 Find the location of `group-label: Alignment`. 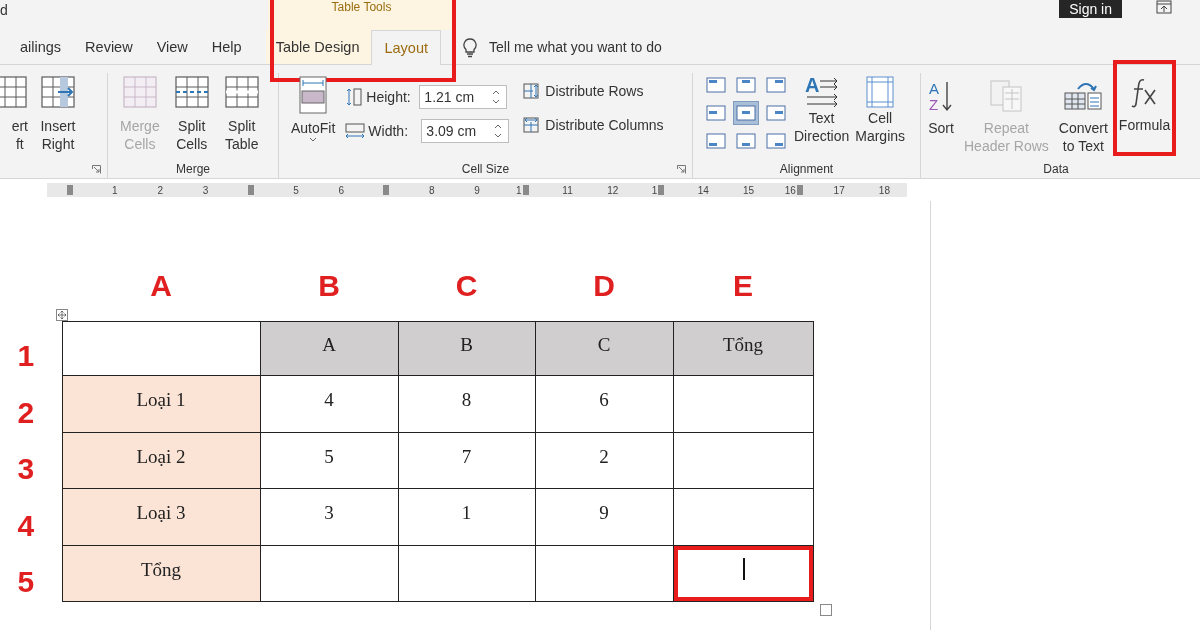

group-label: Alignment is located at coordinates (806, 168).